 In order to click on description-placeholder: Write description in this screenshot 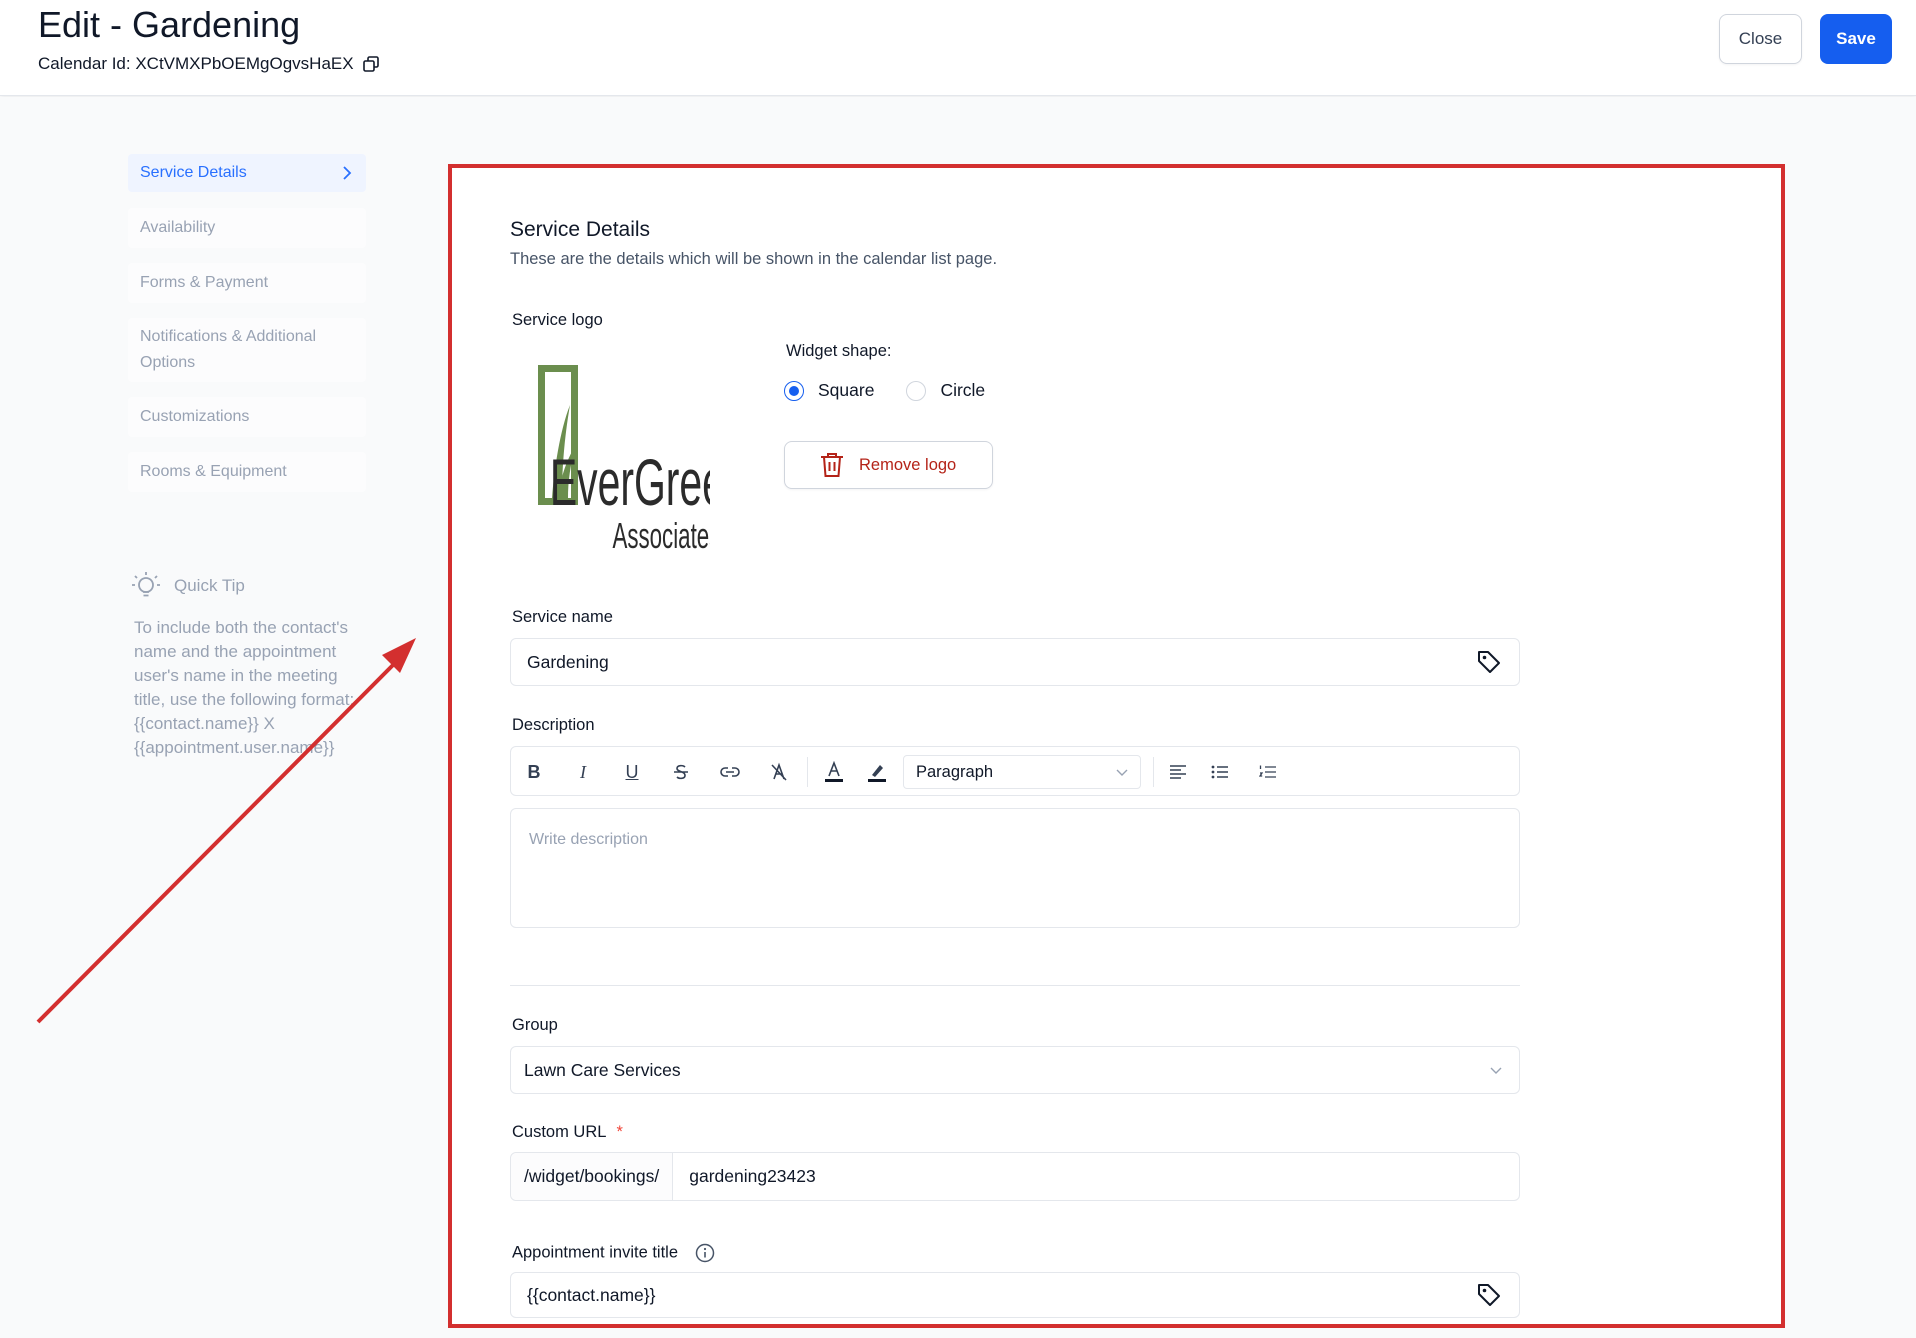, I will do `click(588, 839)`.